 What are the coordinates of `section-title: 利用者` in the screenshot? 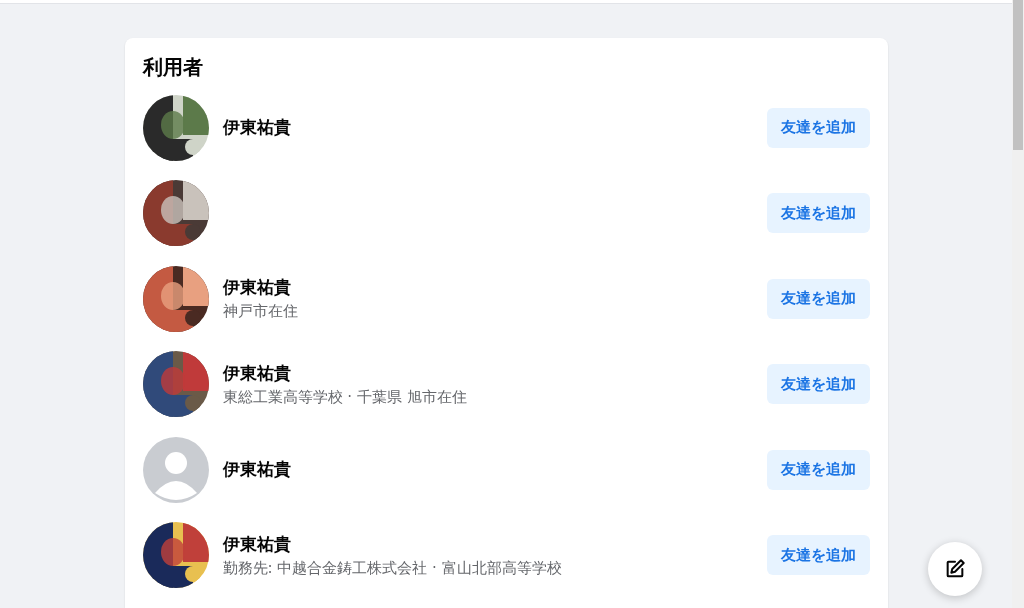 It's located at (173, 67).